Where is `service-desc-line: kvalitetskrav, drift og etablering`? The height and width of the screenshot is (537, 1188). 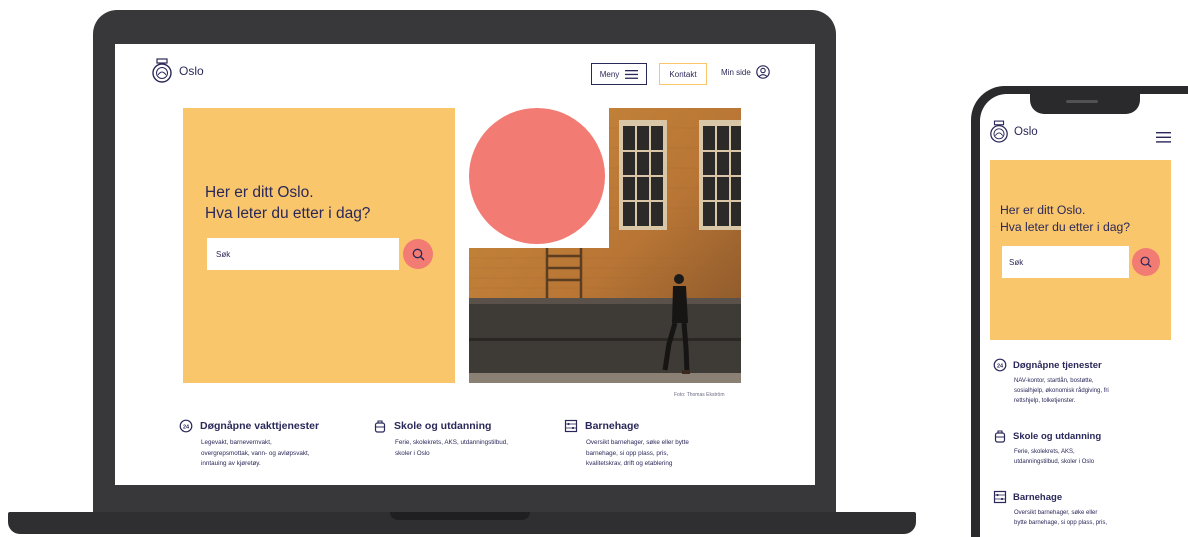 service-desc-line: kvalitetskrav, drift og etablering is located at coordinates (629, 463).